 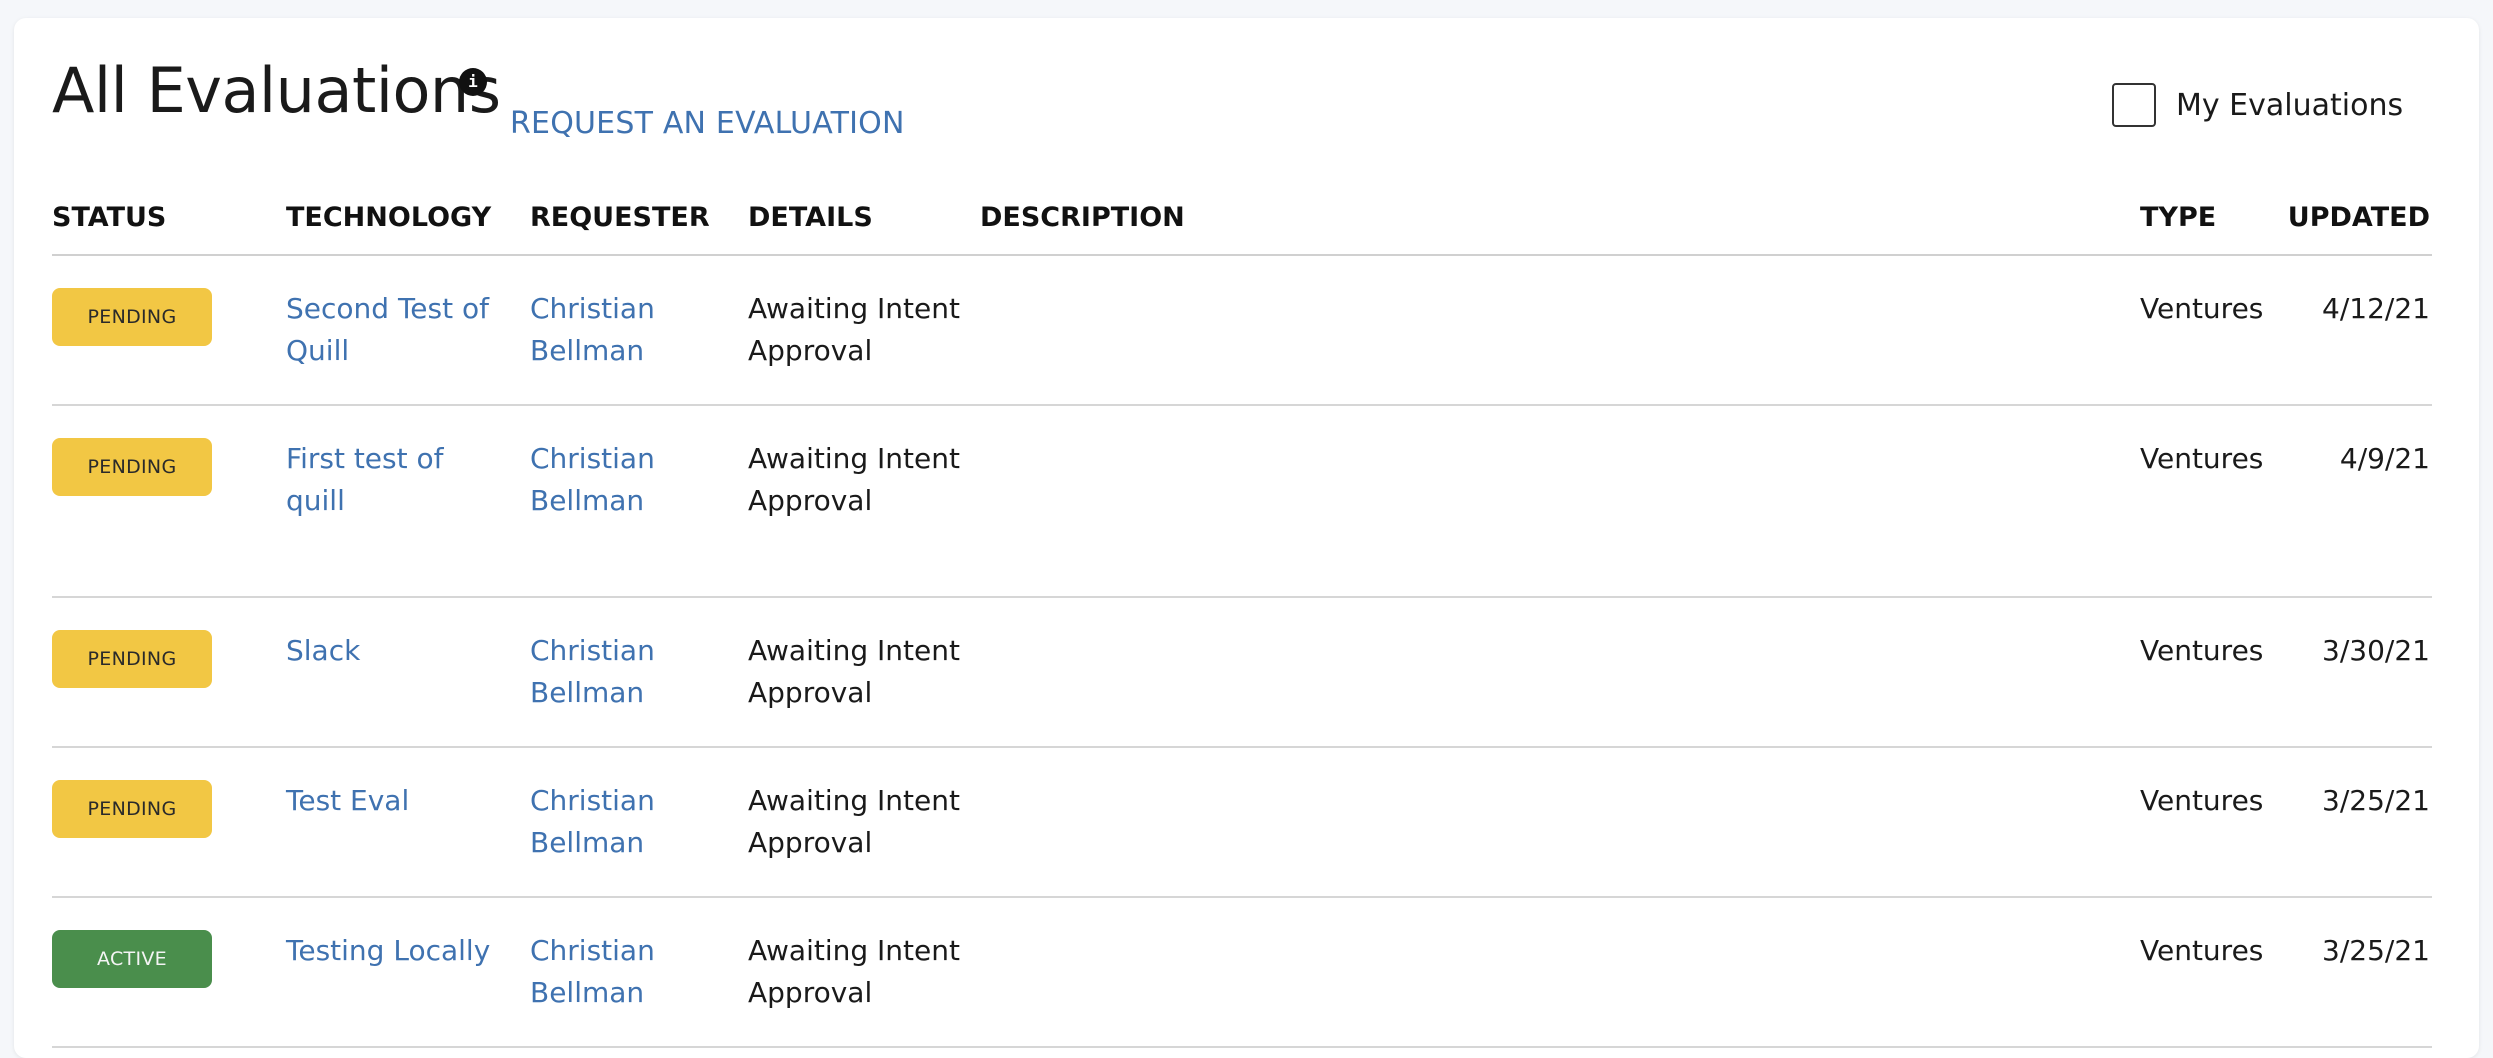 What do you see at coordinates (2376, 308) in the screenshot?
I see `updated-date: 4/12/21` at bounding box center [2376, 308].